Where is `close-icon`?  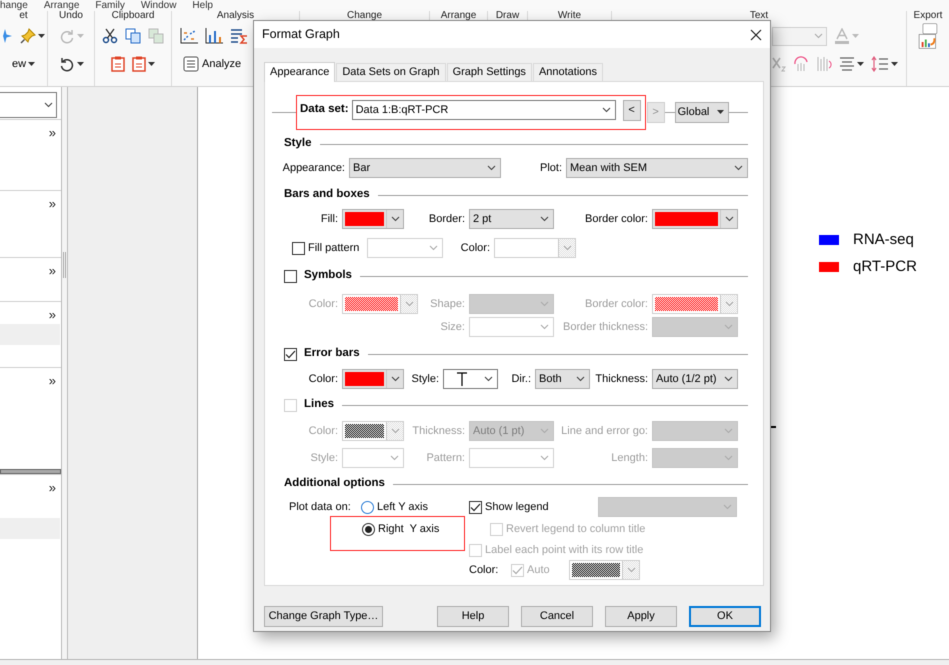 close-icon is located at coordinates (756, 34).